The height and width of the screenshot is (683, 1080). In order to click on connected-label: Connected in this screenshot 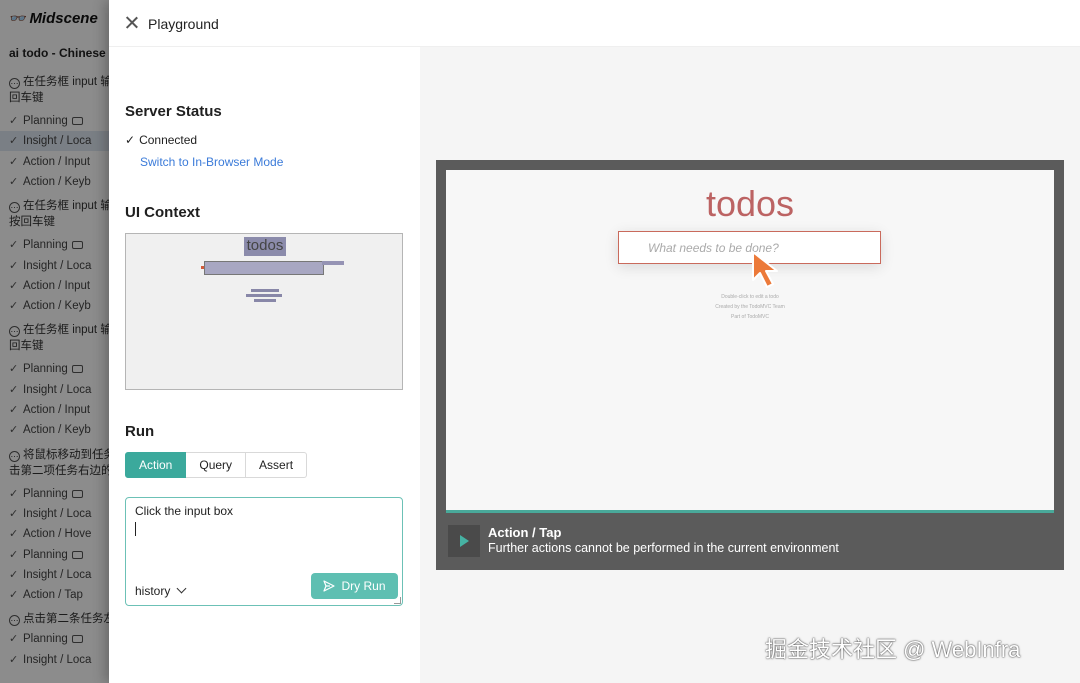, I will do `click(168, 140)`.